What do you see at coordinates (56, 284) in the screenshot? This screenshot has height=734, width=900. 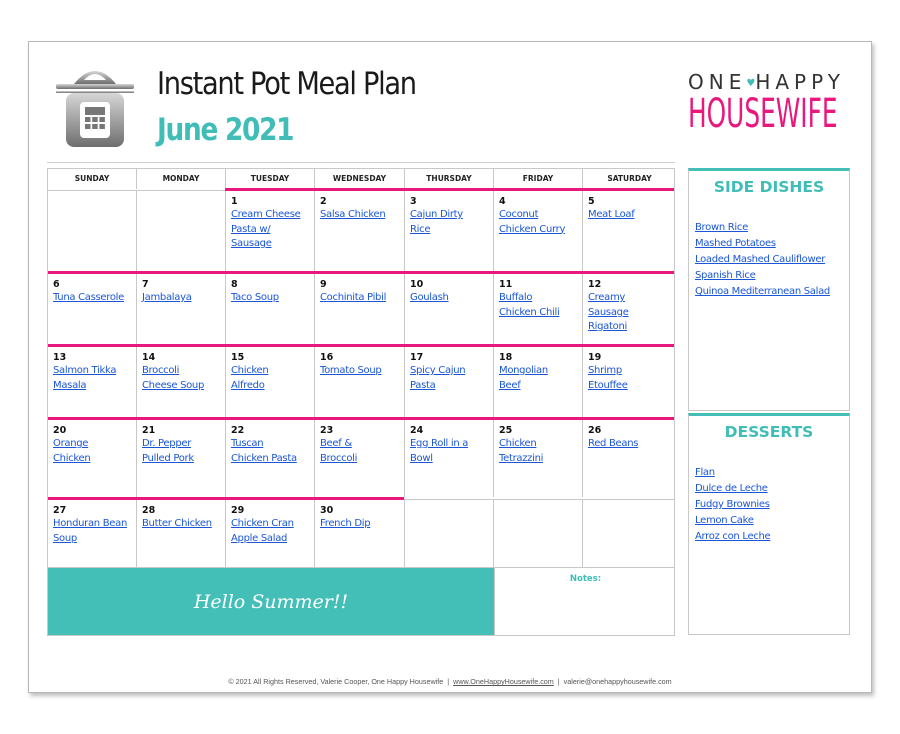 I see `day-number: 6` at bounding box center [56, 284].